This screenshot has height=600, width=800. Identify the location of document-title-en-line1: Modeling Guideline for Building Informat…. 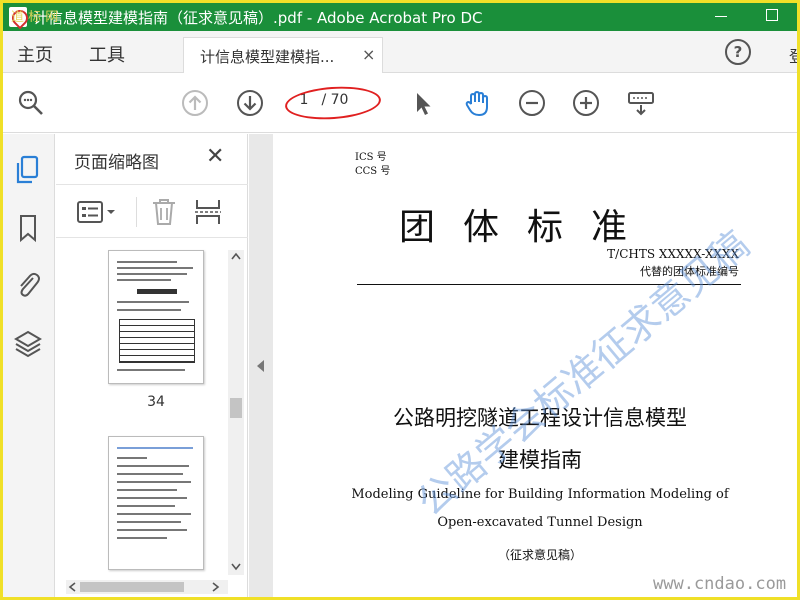
(540, 494).